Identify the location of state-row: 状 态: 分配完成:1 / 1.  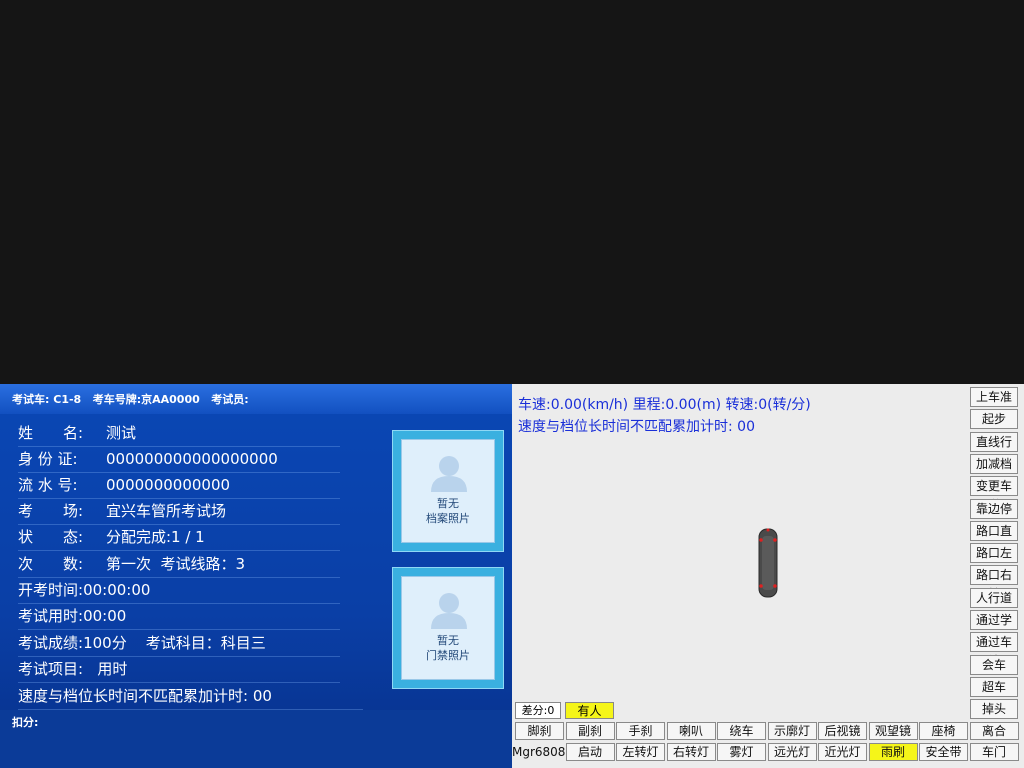
(179, 538).